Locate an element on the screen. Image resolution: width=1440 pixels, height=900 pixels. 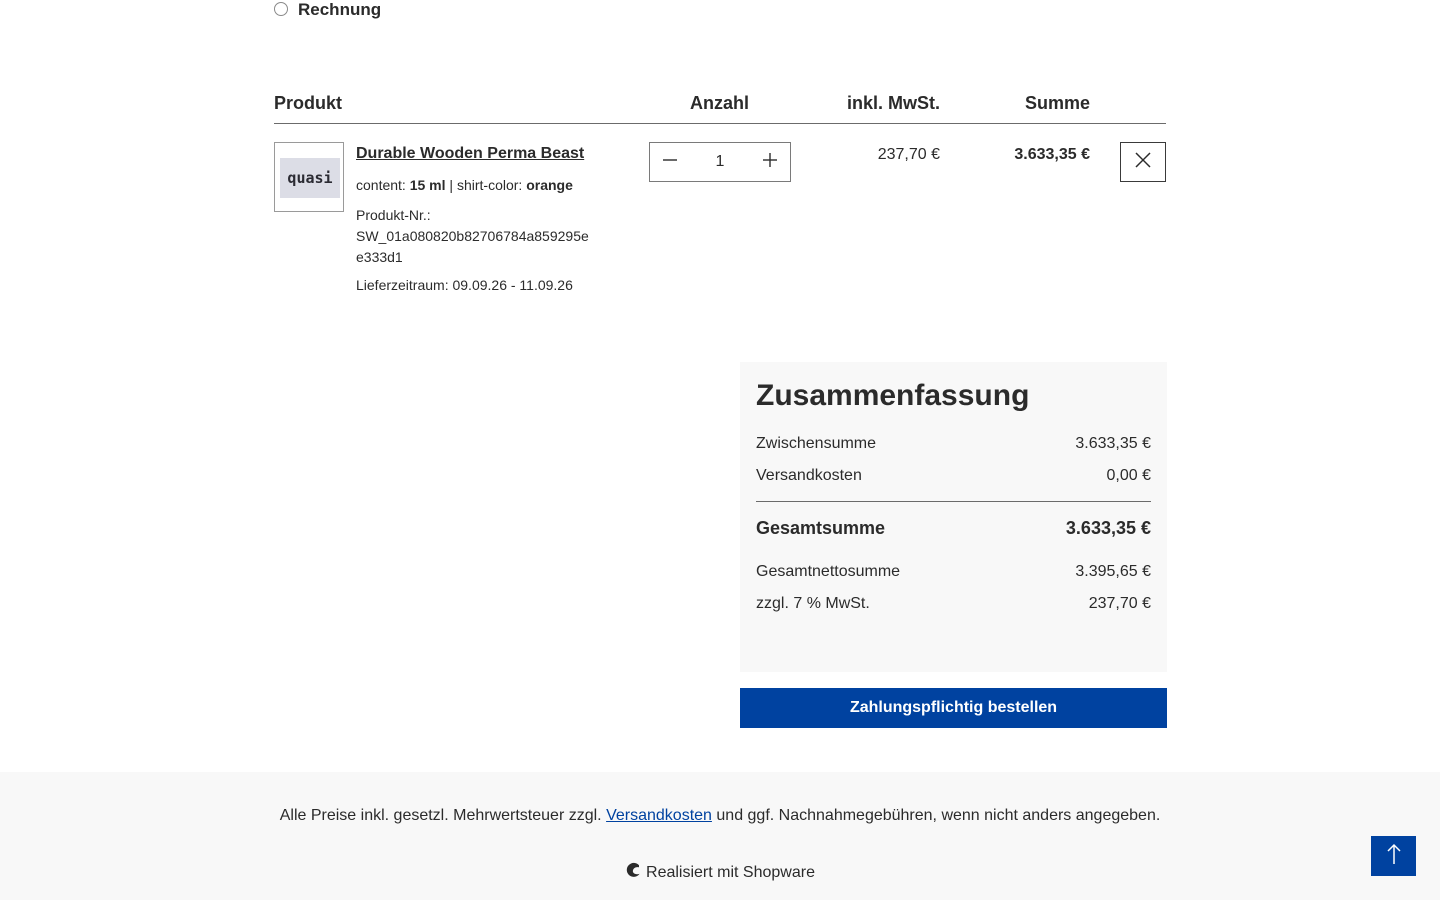
option-content-value: 15 ml is located at coordinates (427, 185).